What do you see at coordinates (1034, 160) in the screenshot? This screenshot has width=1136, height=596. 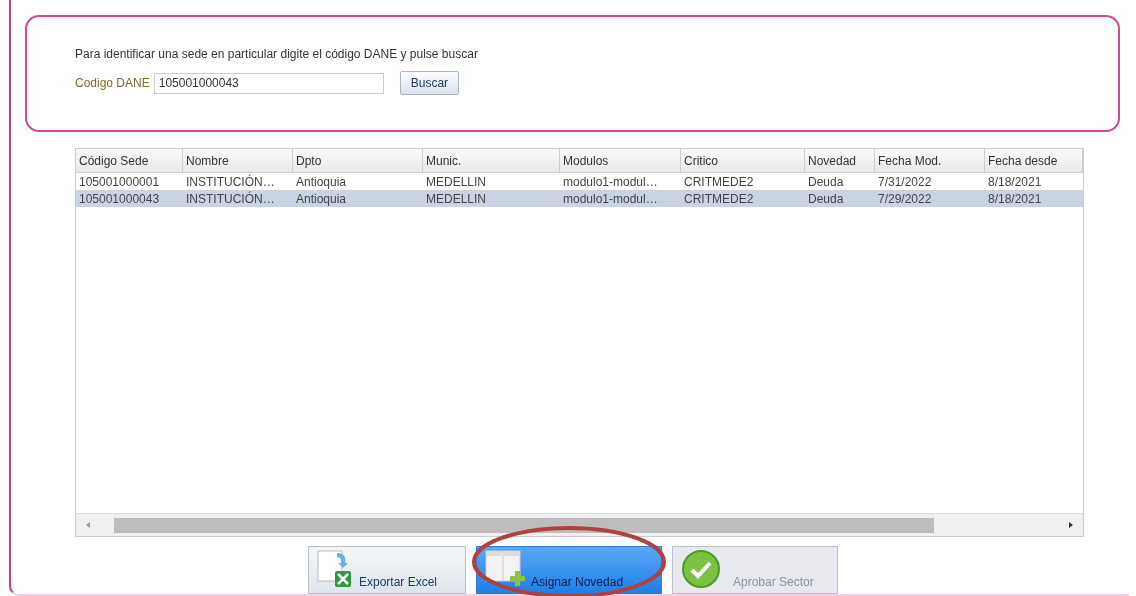 I see `column-header: Fecha desde` at bounding box center [1034, 160].